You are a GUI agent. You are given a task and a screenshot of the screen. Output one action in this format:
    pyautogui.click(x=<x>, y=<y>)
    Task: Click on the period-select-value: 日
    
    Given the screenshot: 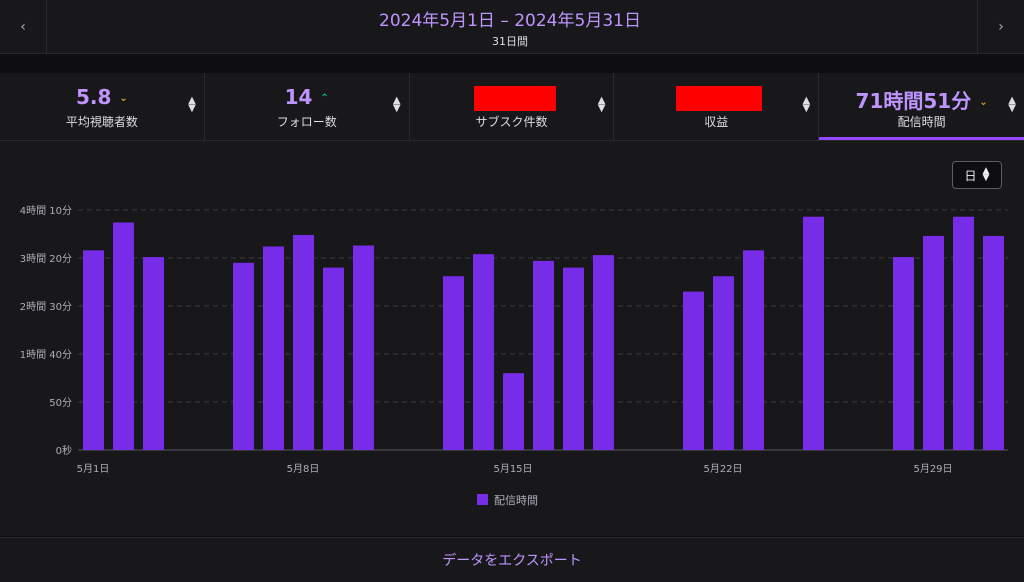 What is the action you would take?
    pyautogui.click(x=970, y=175)
    